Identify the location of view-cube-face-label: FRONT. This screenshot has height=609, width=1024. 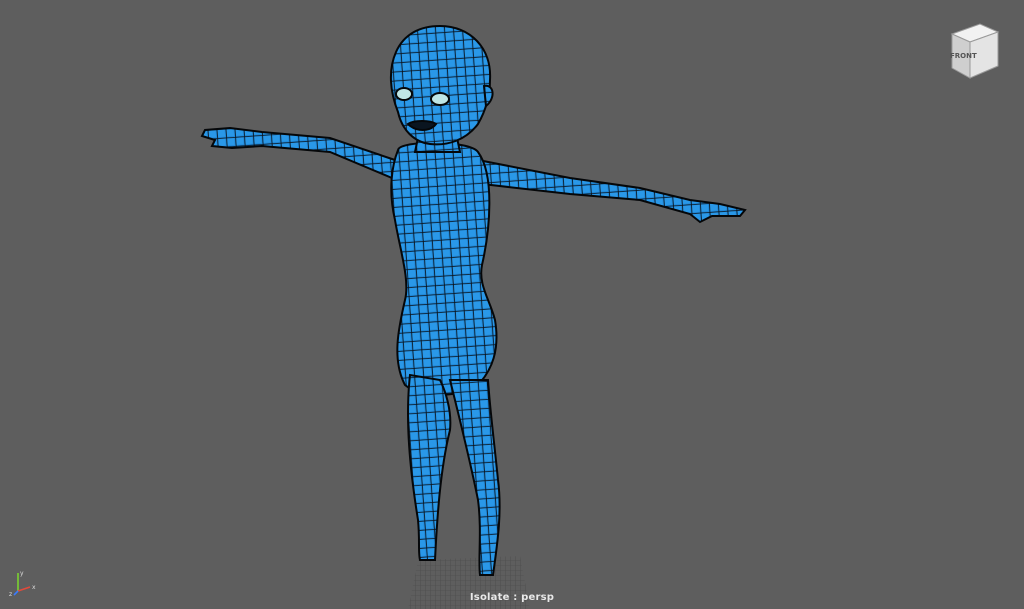
(963, 56).